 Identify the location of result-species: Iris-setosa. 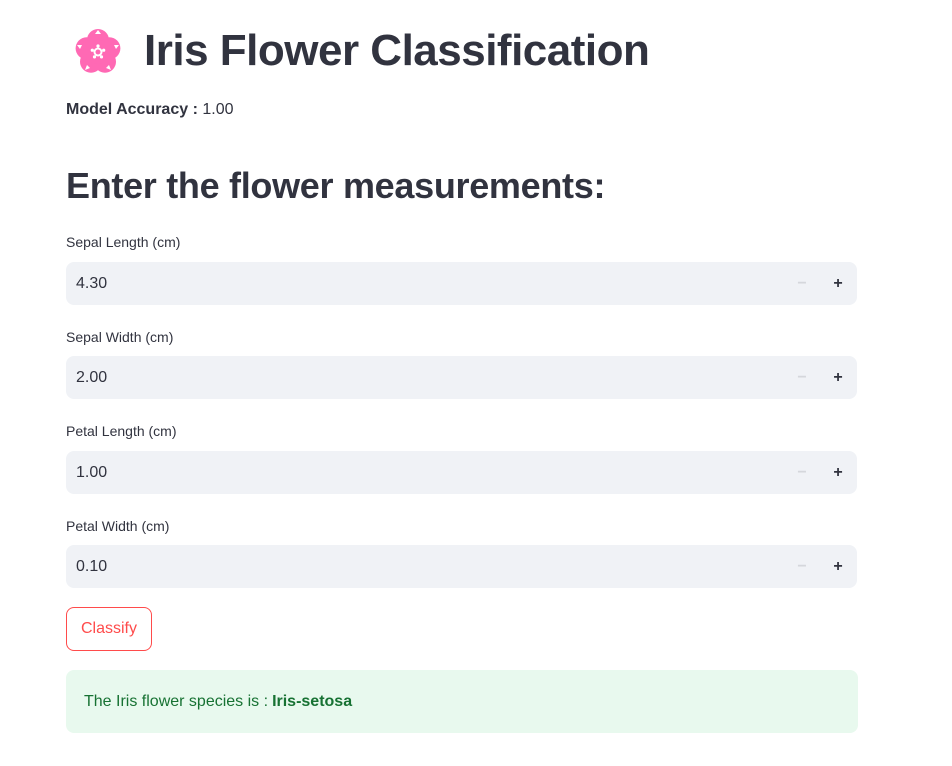
(312, 701).